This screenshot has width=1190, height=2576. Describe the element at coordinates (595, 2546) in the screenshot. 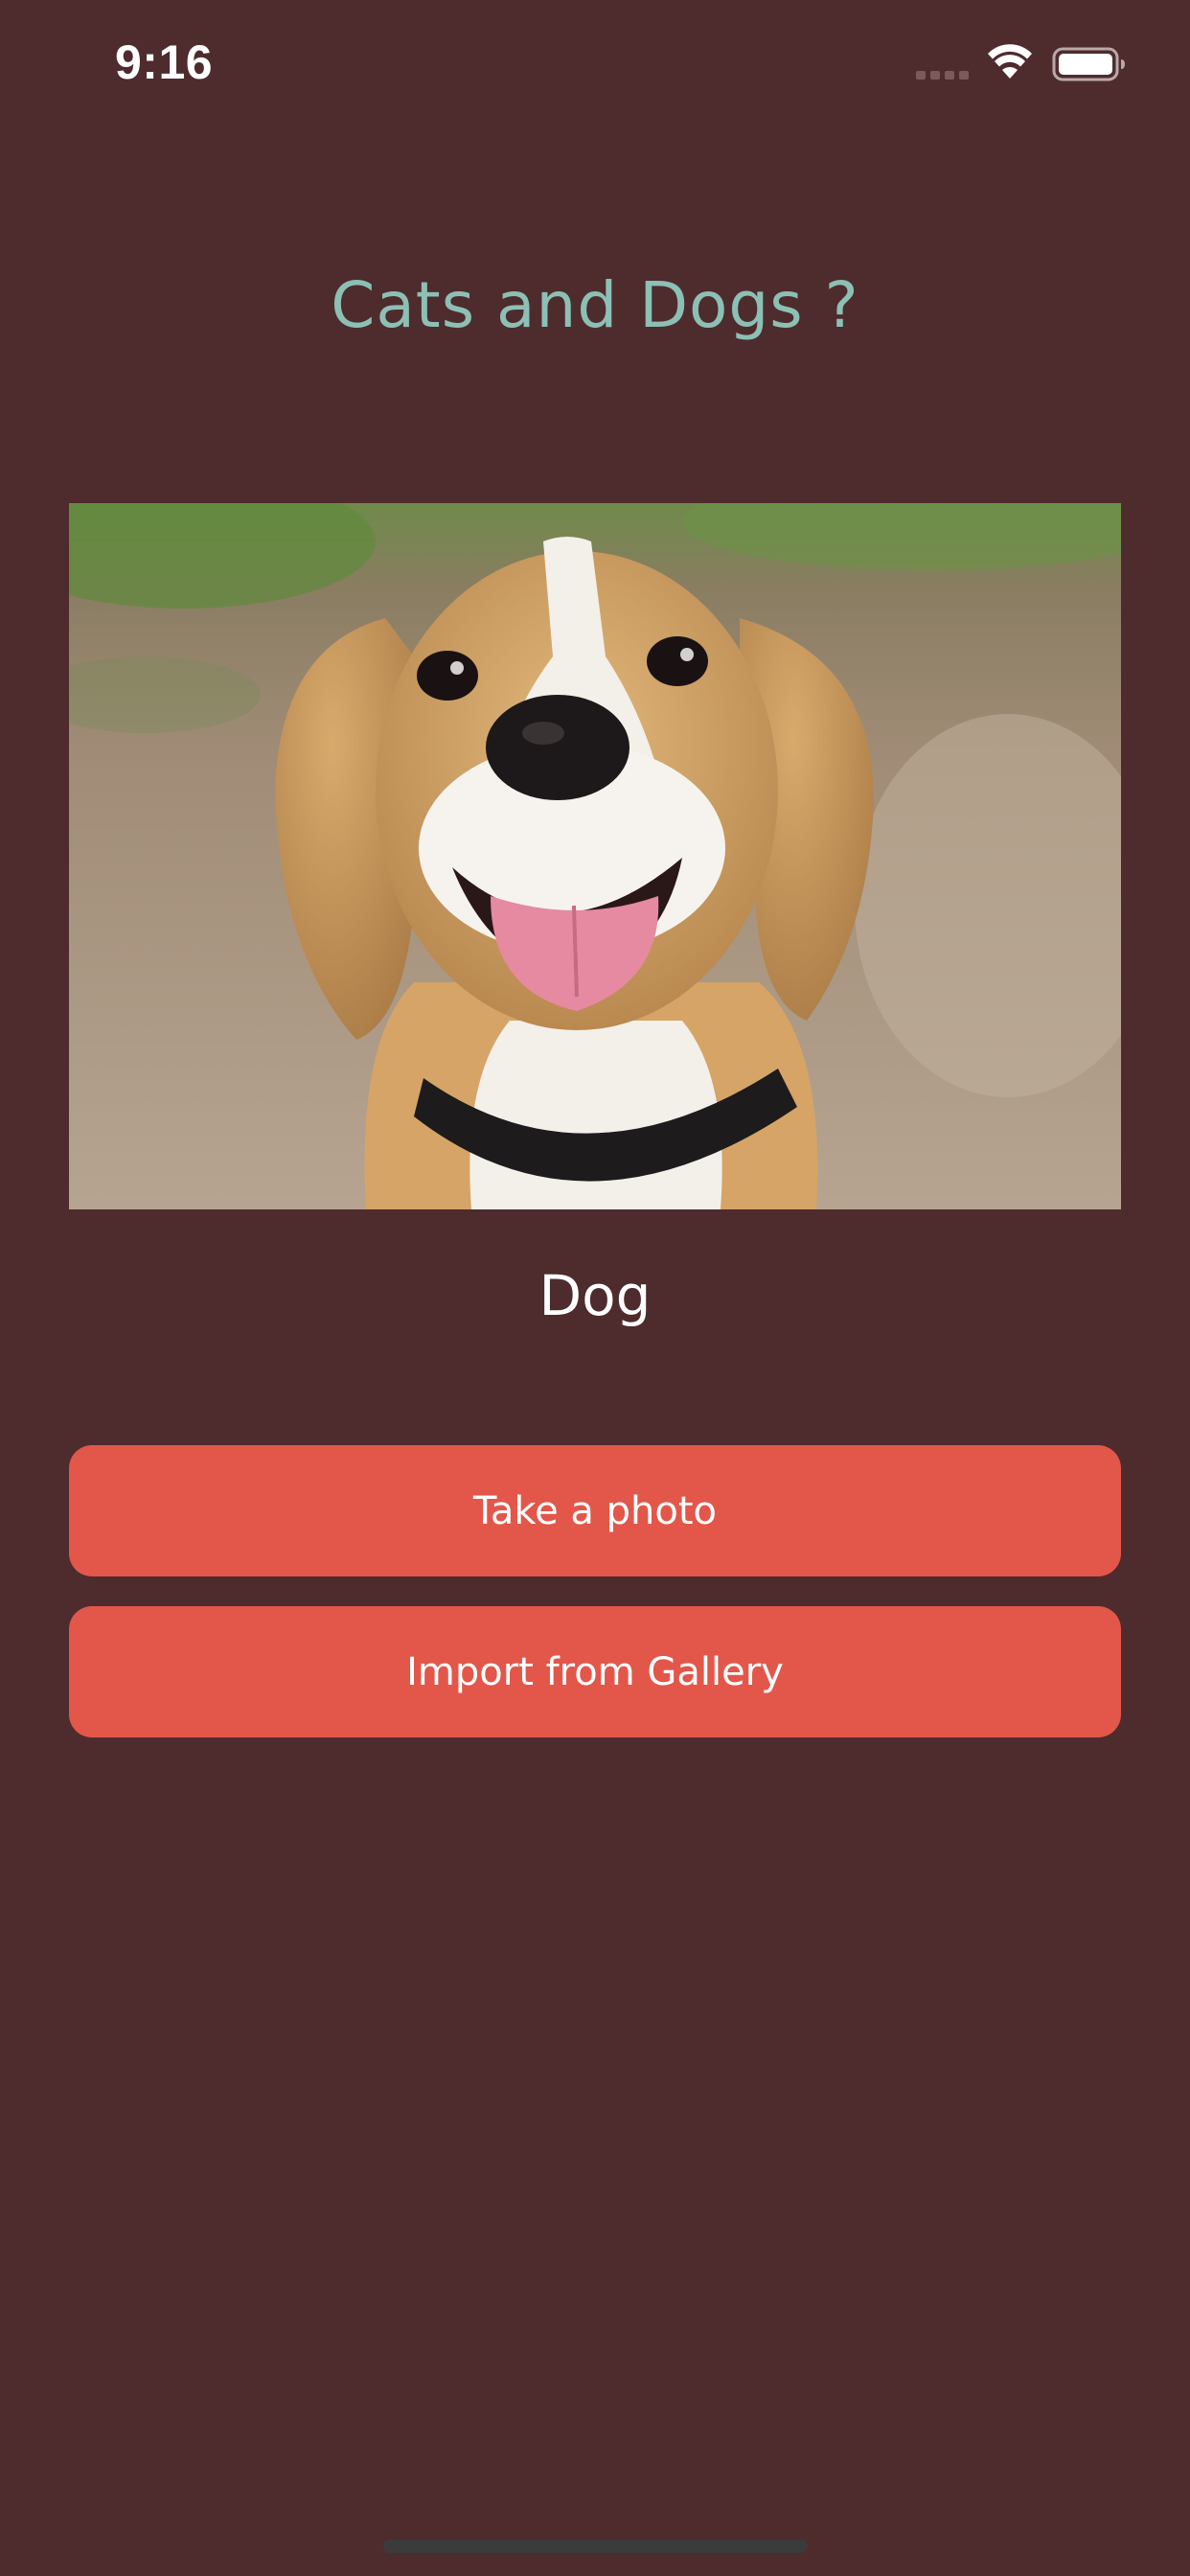

I see `home-indicator` at that location.